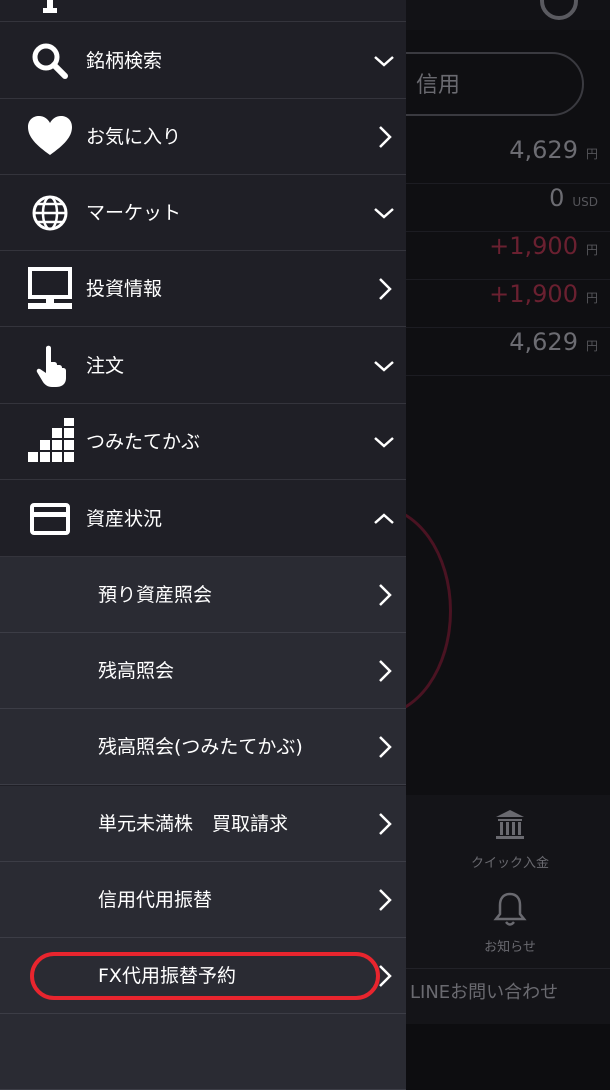 Image resolution: width=610 pixels, height=1090 pixels. What do you see at coordinates (134, 213) in the screenshot?
I see `menu-item-label: マーケット` at bounding box center [134, 213].